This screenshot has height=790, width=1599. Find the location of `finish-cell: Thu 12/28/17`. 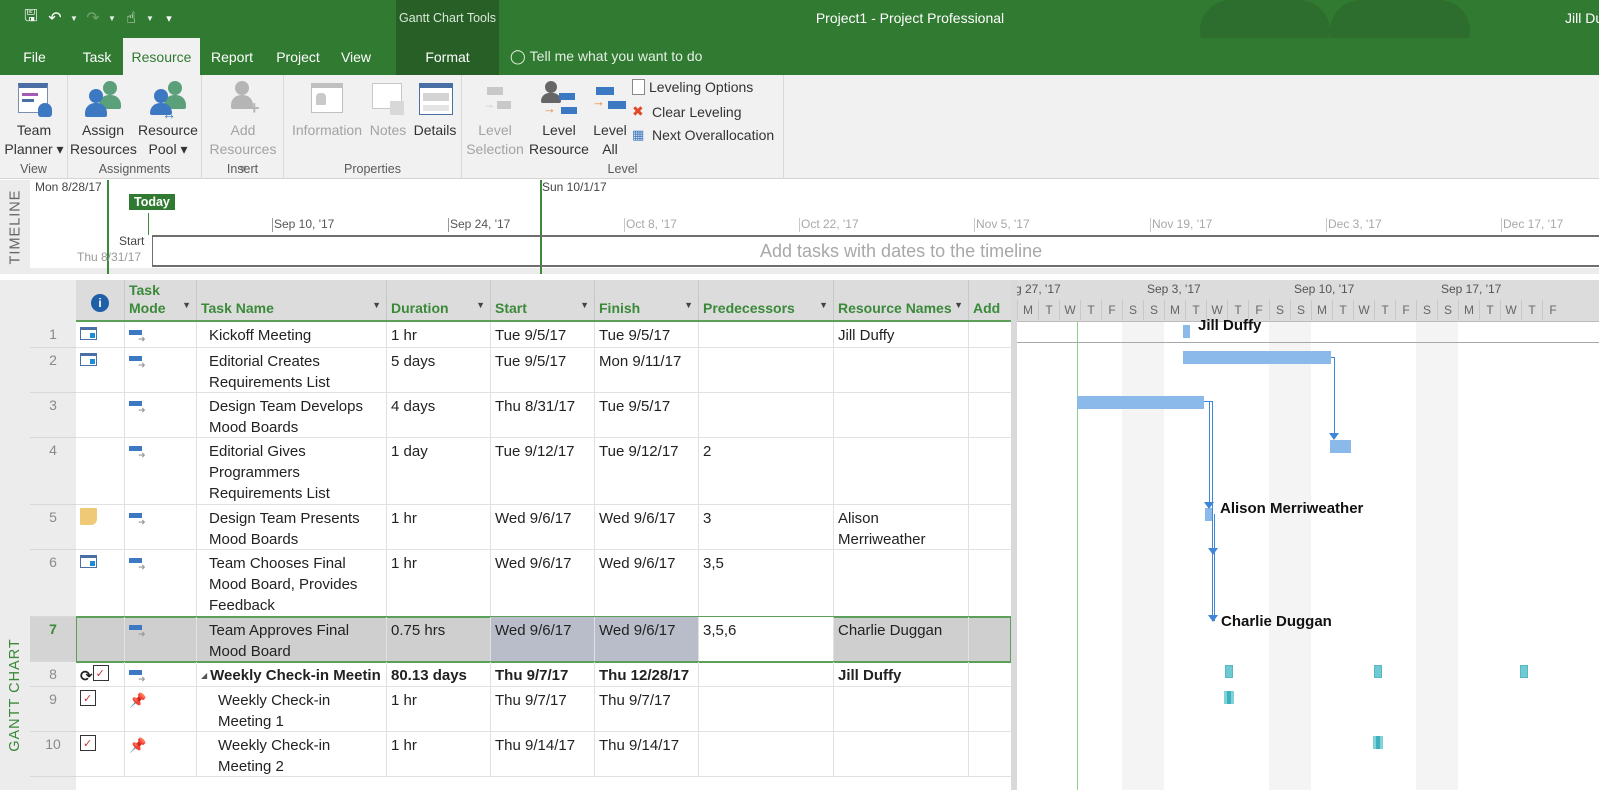

finish-cell: Thu 12/28/17 is located at coordinates (647, 674).